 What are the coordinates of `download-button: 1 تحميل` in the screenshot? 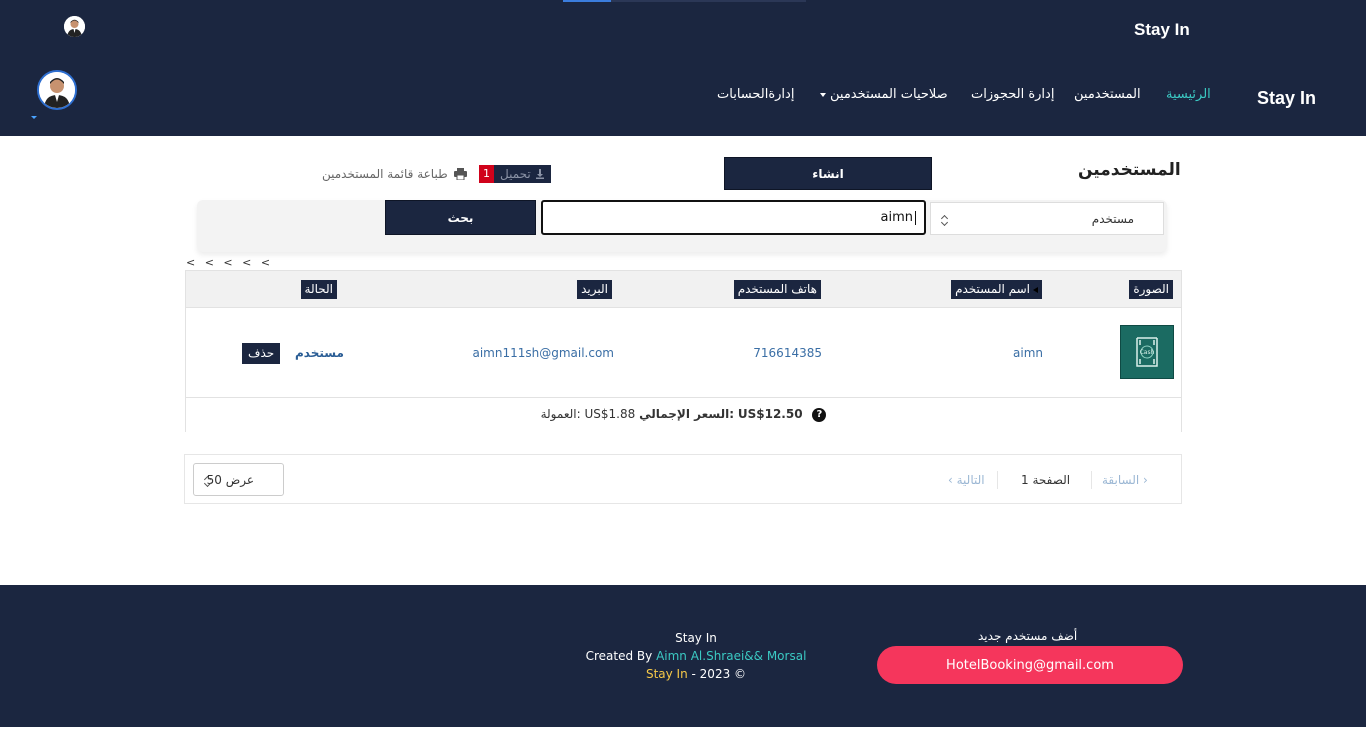 It's located at (515, 174).